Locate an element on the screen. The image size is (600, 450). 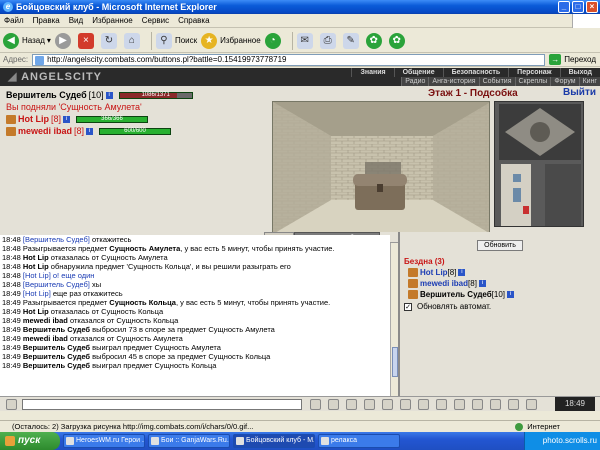
location-member: Hot Lip [8] i is located at coordinates (500, 272).